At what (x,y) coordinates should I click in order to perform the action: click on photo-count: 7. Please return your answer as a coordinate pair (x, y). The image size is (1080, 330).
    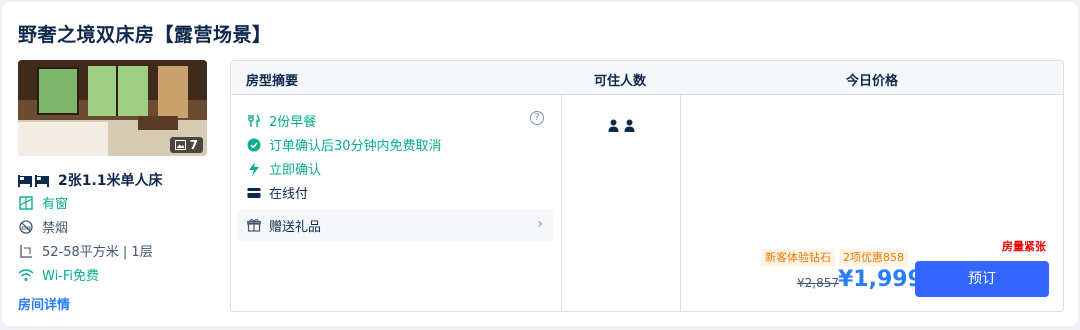
    Looking at the image, I should click on (193, 145).